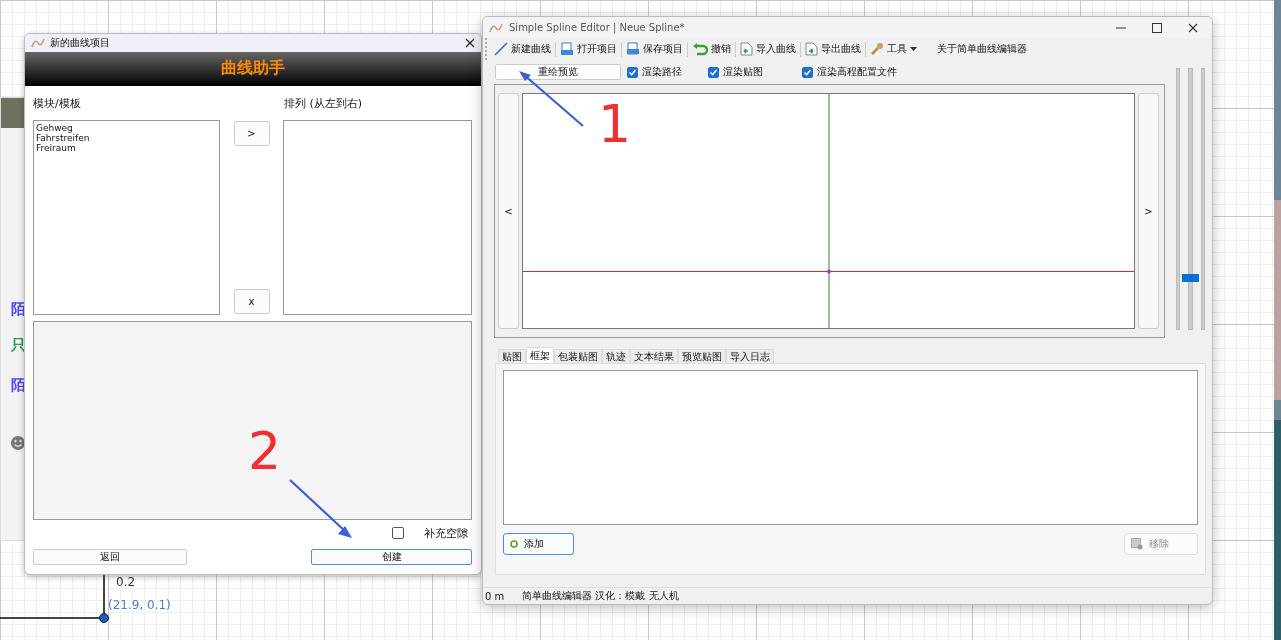 This screenshot has height=640, width=1281. Describe the element at coordinates (654, 356) in the screenshot. I see `tab: 文本结果` at that location.